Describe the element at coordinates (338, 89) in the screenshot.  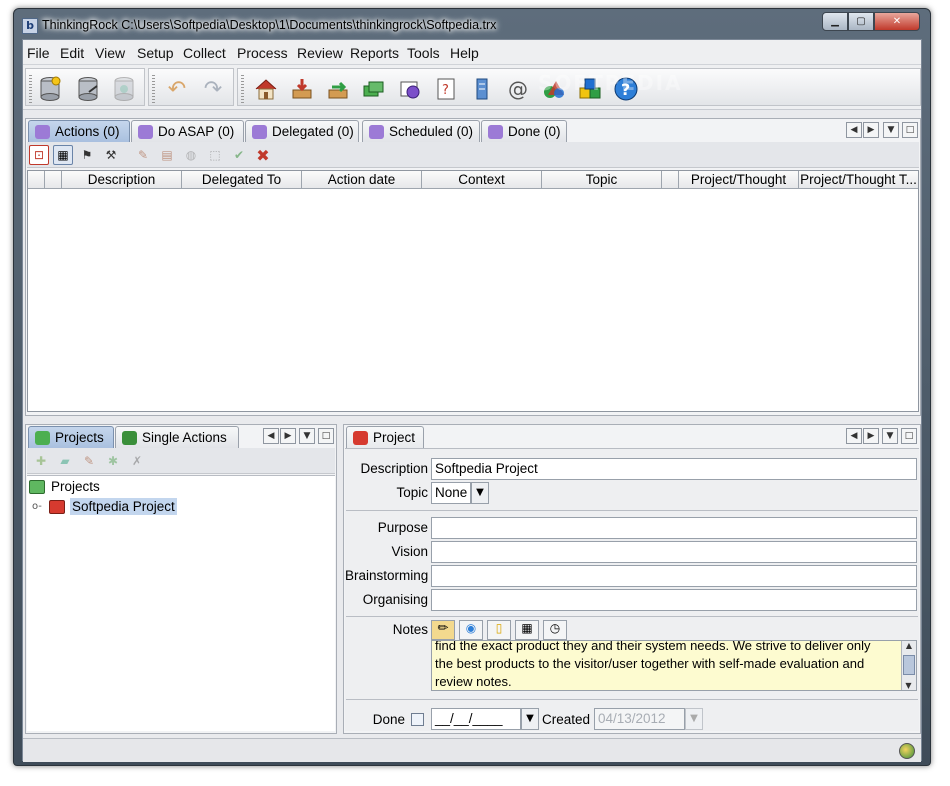
I see `process-icon` at that location.